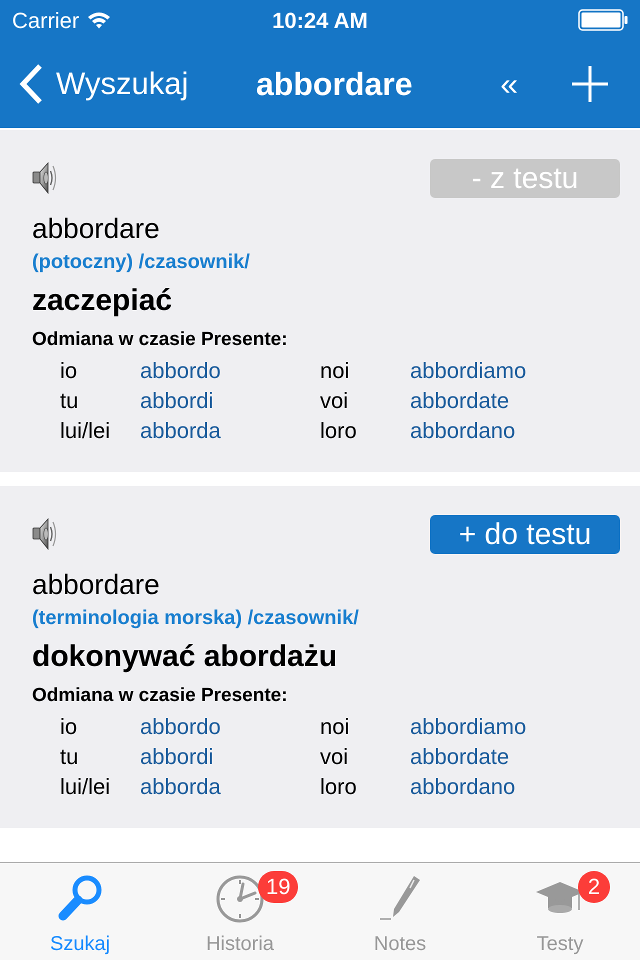 Image resolution: width=640 pixels, height=960 pixels. What do you see at coordinates (99, 20) in the screenshot?
I see `wifi-icon` at bounding box center [99, 20].